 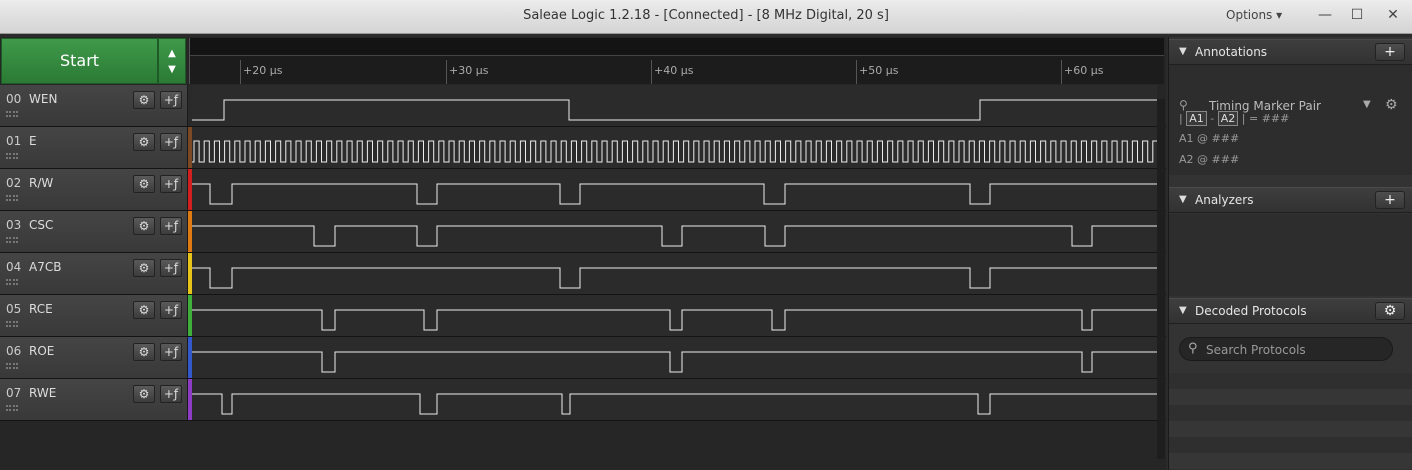 What do you see at coordinates (94, 315) in the screenshot?
I see `channel-label: 05 RCE ⚙ +ƒ` at bounding box center [94, 315].